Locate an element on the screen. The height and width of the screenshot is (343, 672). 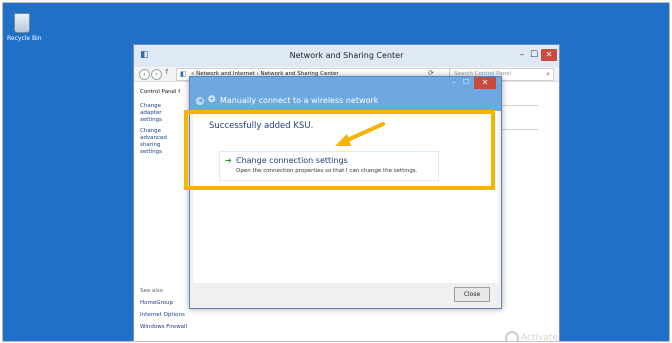
wireless-network-icon: ❂ is located at coordinates (212, 100).